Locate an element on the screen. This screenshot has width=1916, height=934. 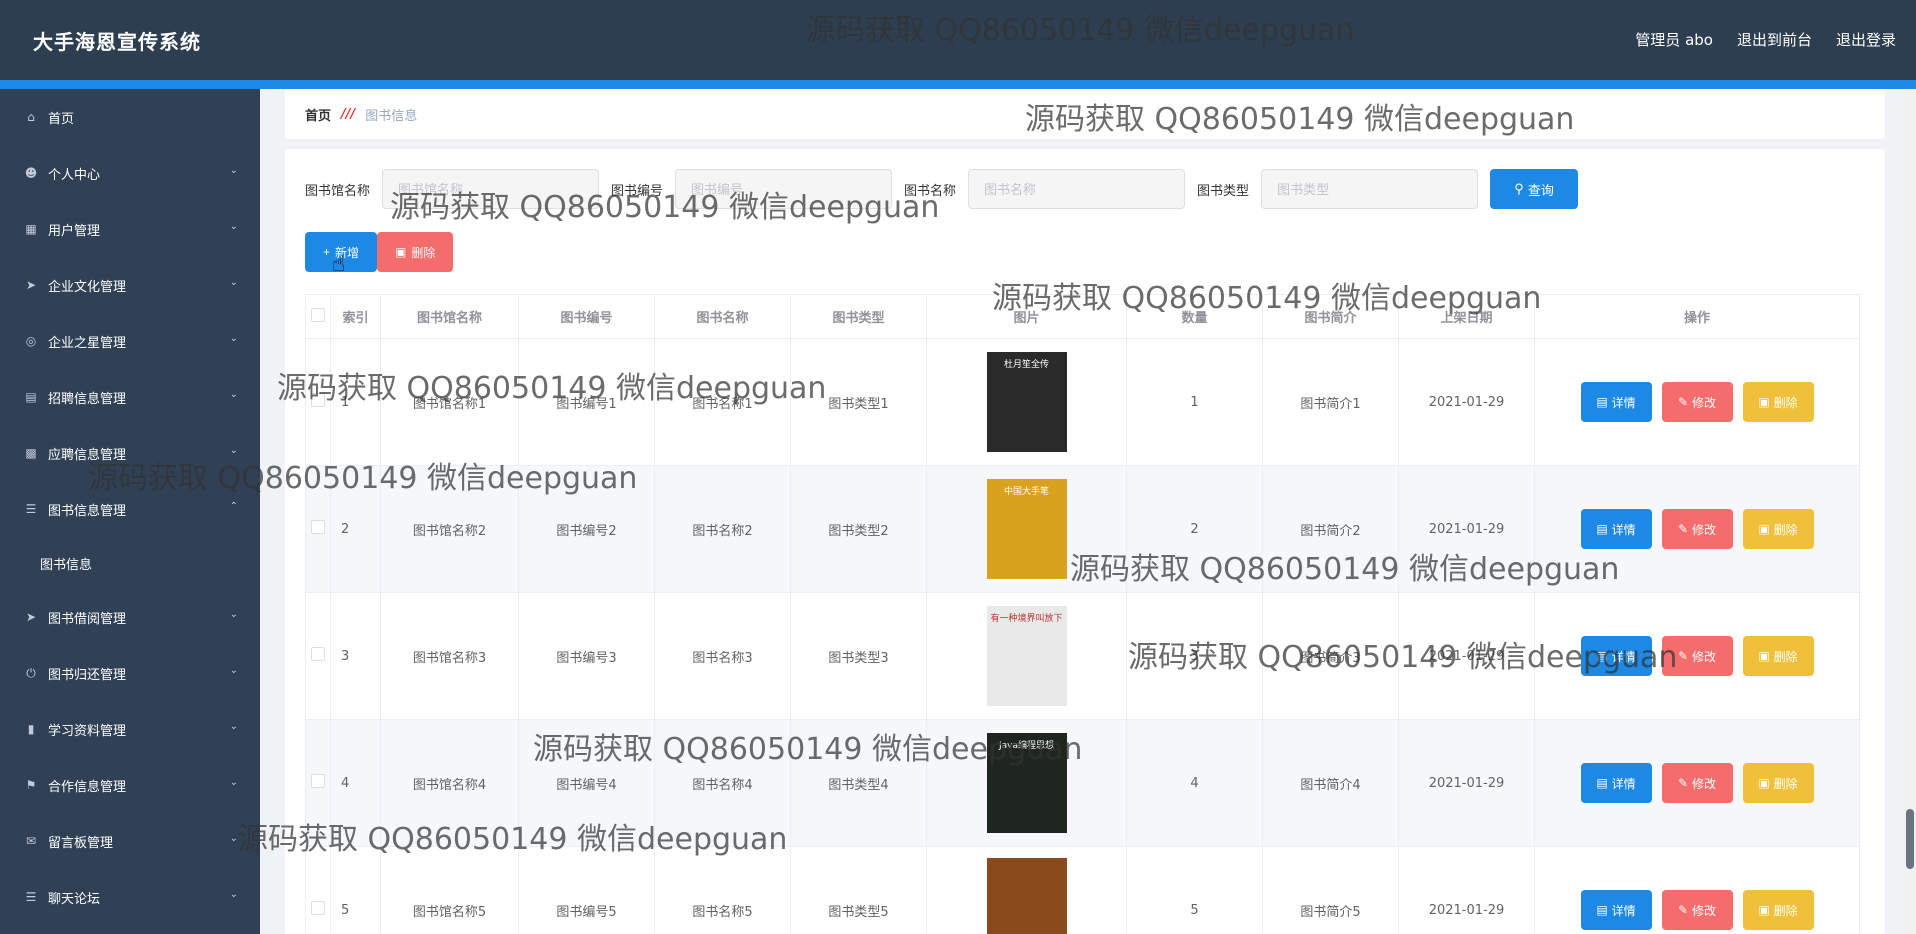
sidebar-item-2: ▦ 用户管理 ⌄ is located at coordinates (130, 229).